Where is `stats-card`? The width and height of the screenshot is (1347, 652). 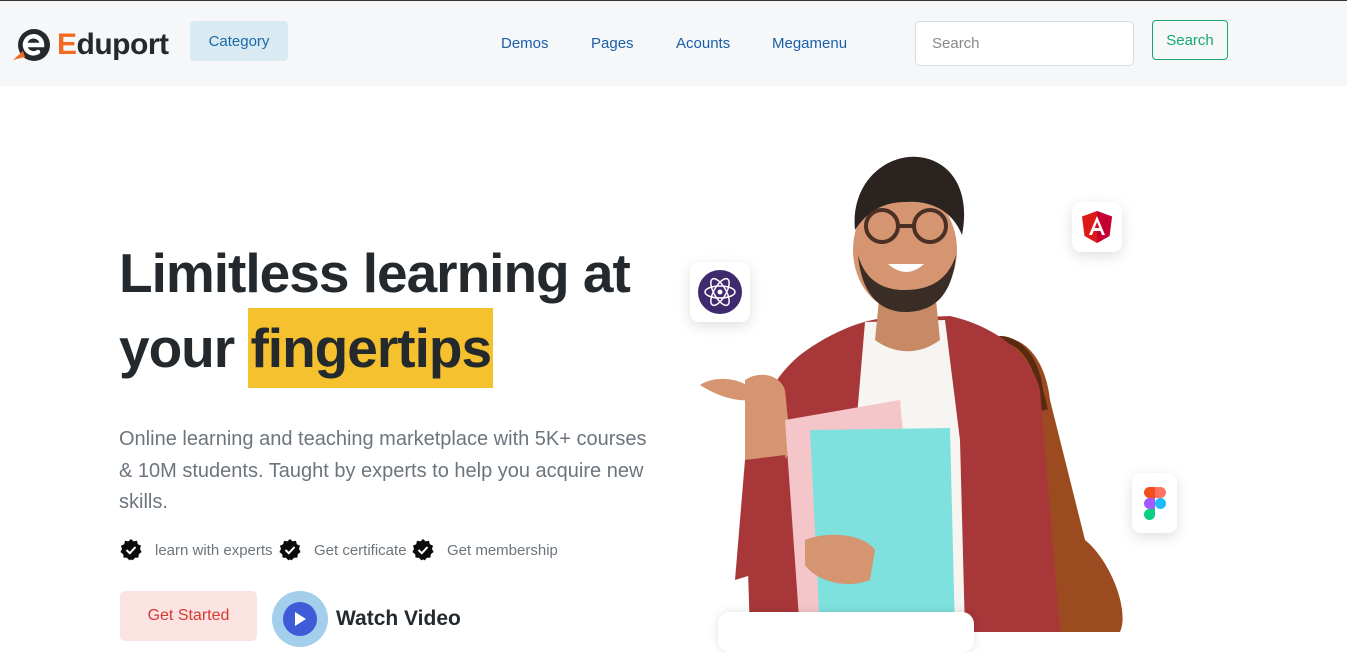 stats-card is located at coordinates (846, 632).